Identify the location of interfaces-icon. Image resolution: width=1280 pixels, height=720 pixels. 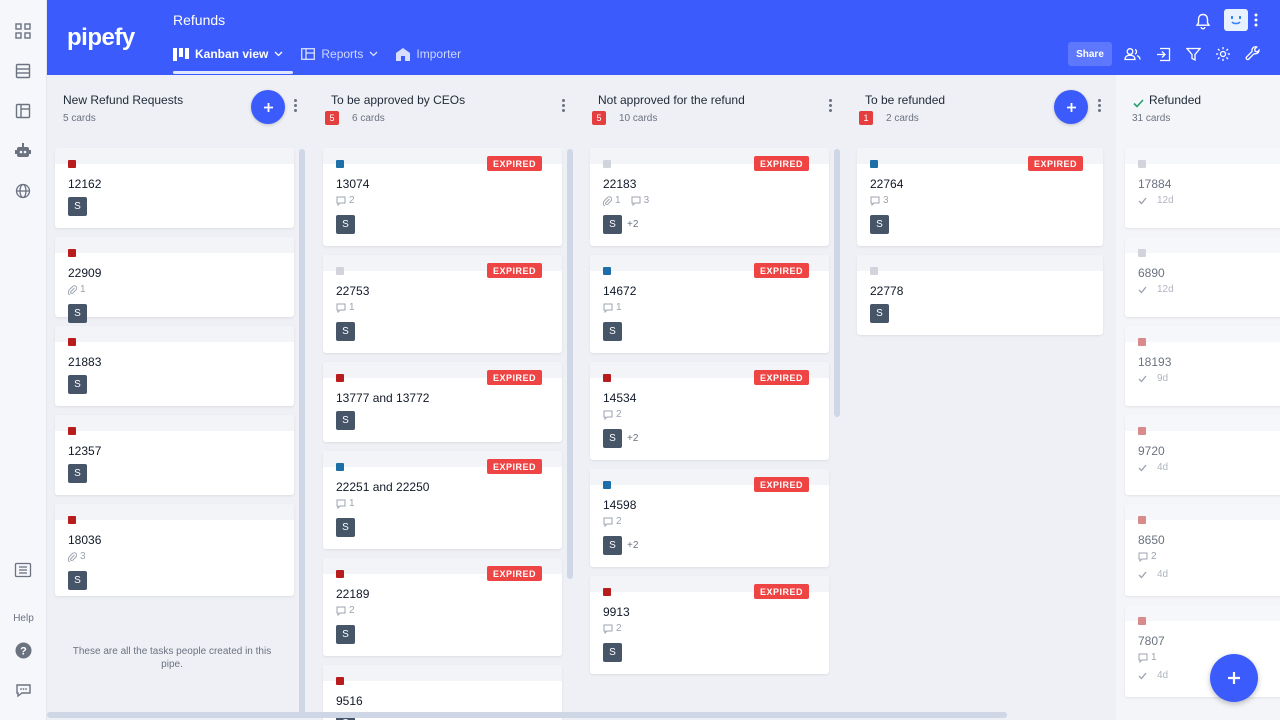
(23, 111).